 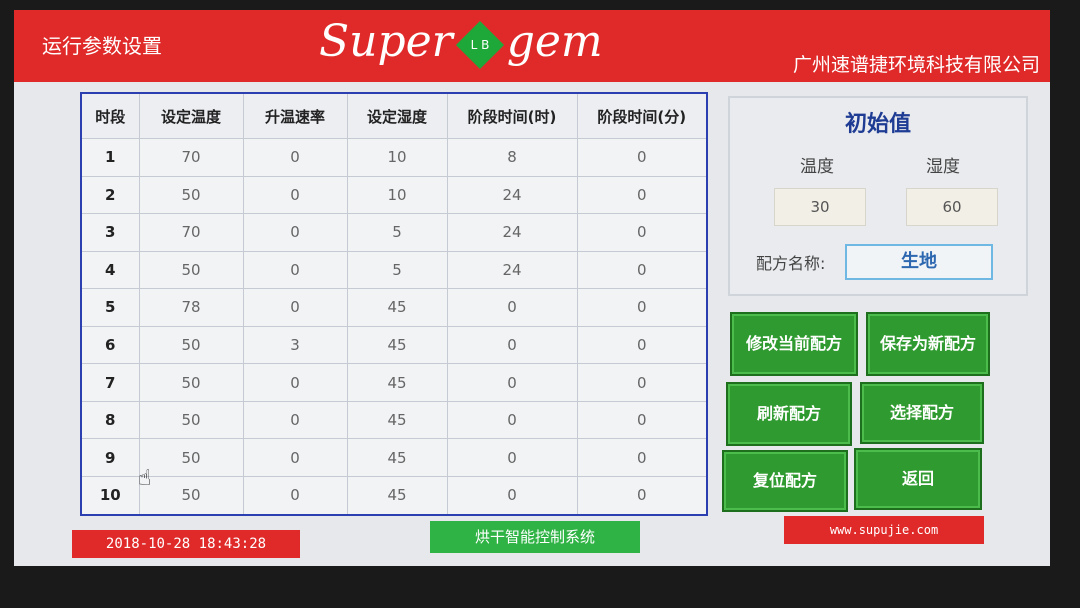 What do you see at coordinates (884, 530) in the screenshot?
I see `website-label: www.supujie.com` at bounding box center [884, 530].